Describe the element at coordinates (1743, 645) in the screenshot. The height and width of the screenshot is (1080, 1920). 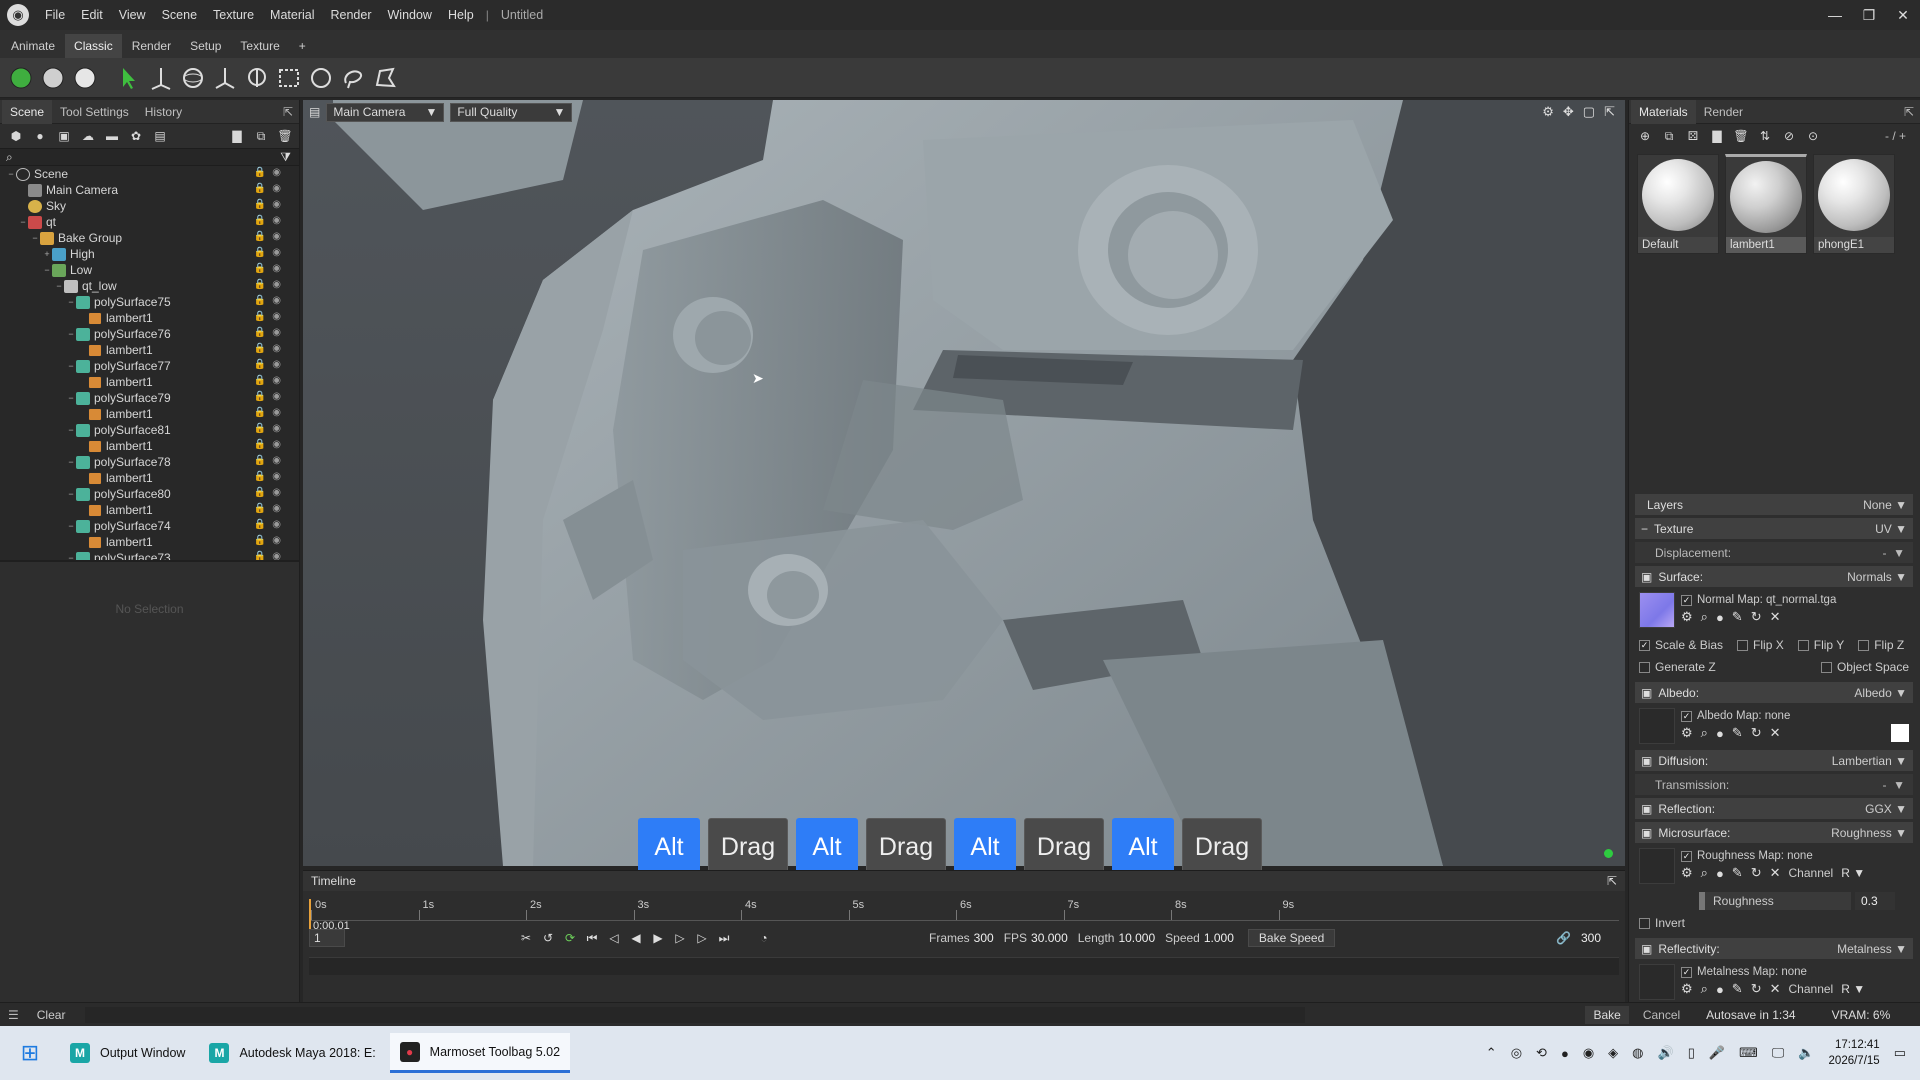
I see `flip-x-checkbox` at that location.